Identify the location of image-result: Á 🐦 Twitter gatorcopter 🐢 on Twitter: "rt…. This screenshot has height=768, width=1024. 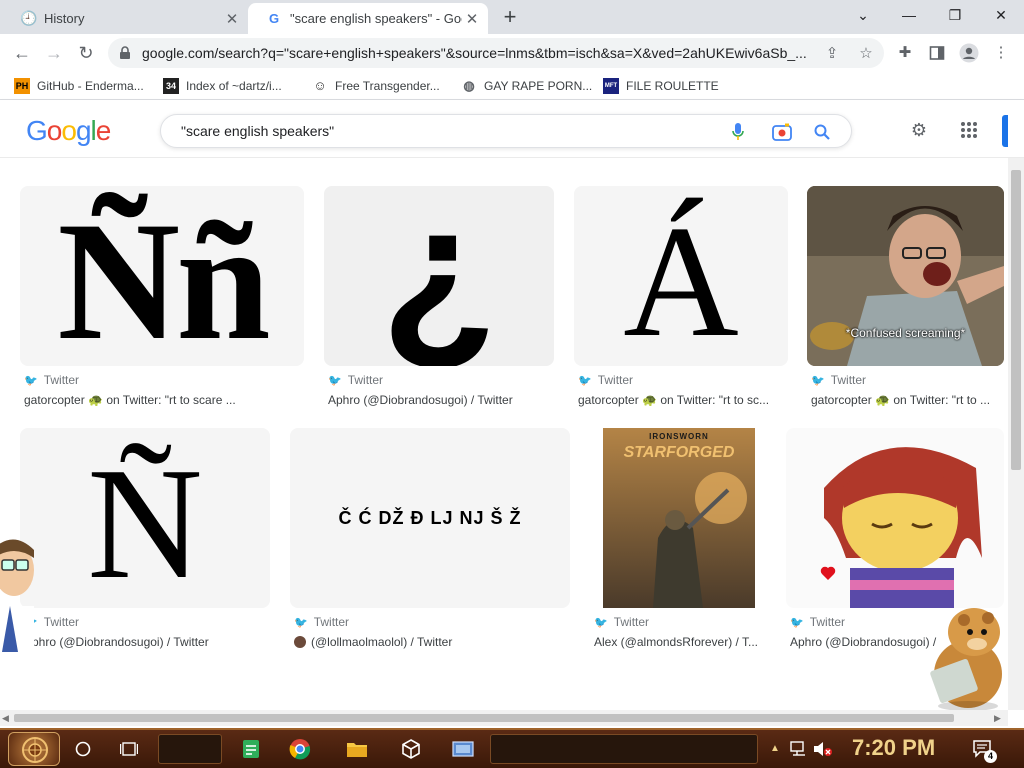
(681, 304).